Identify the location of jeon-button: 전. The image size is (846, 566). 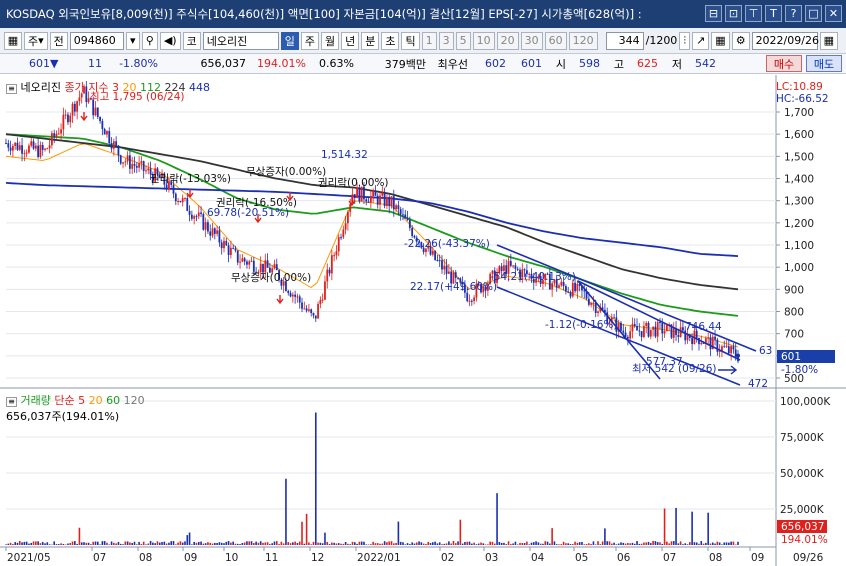
(58, 40).